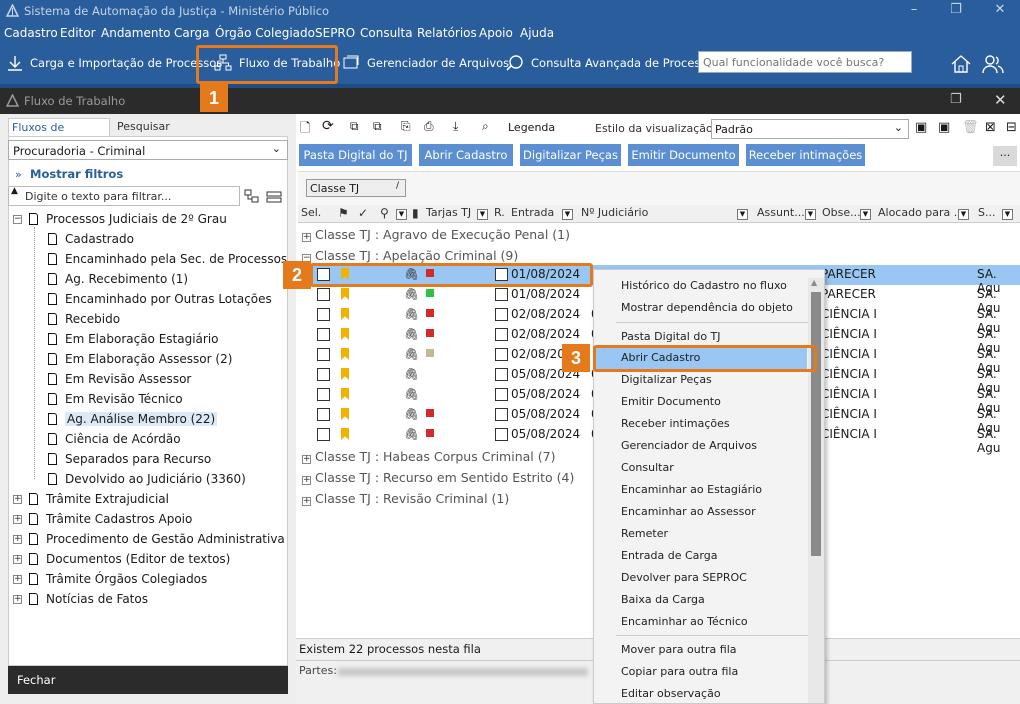 The height and width of the screenshot is (704, 1020). What do you see at coordinates (363, 213) in the screenshot?
I see `check-col-icon: ✓` at bounding box center [363, 213].